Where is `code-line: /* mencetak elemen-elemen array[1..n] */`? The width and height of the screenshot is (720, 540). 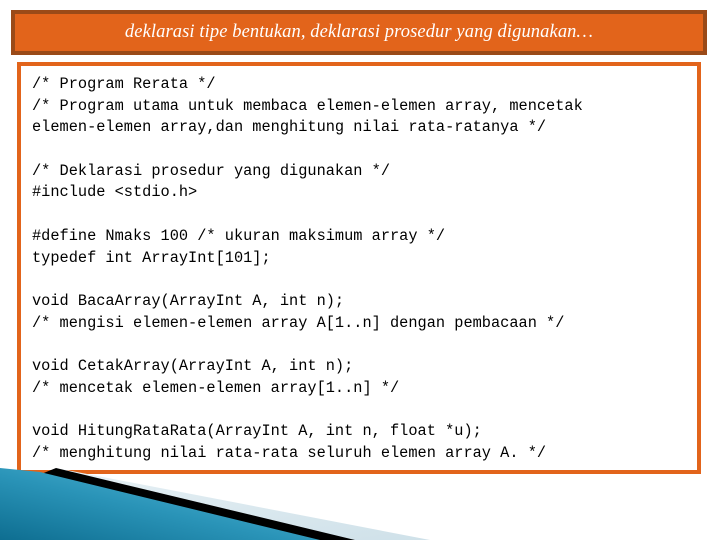
code-line: /* mencetak elemen-elemen array[1..n] */ is located at coordinates (216, 387).